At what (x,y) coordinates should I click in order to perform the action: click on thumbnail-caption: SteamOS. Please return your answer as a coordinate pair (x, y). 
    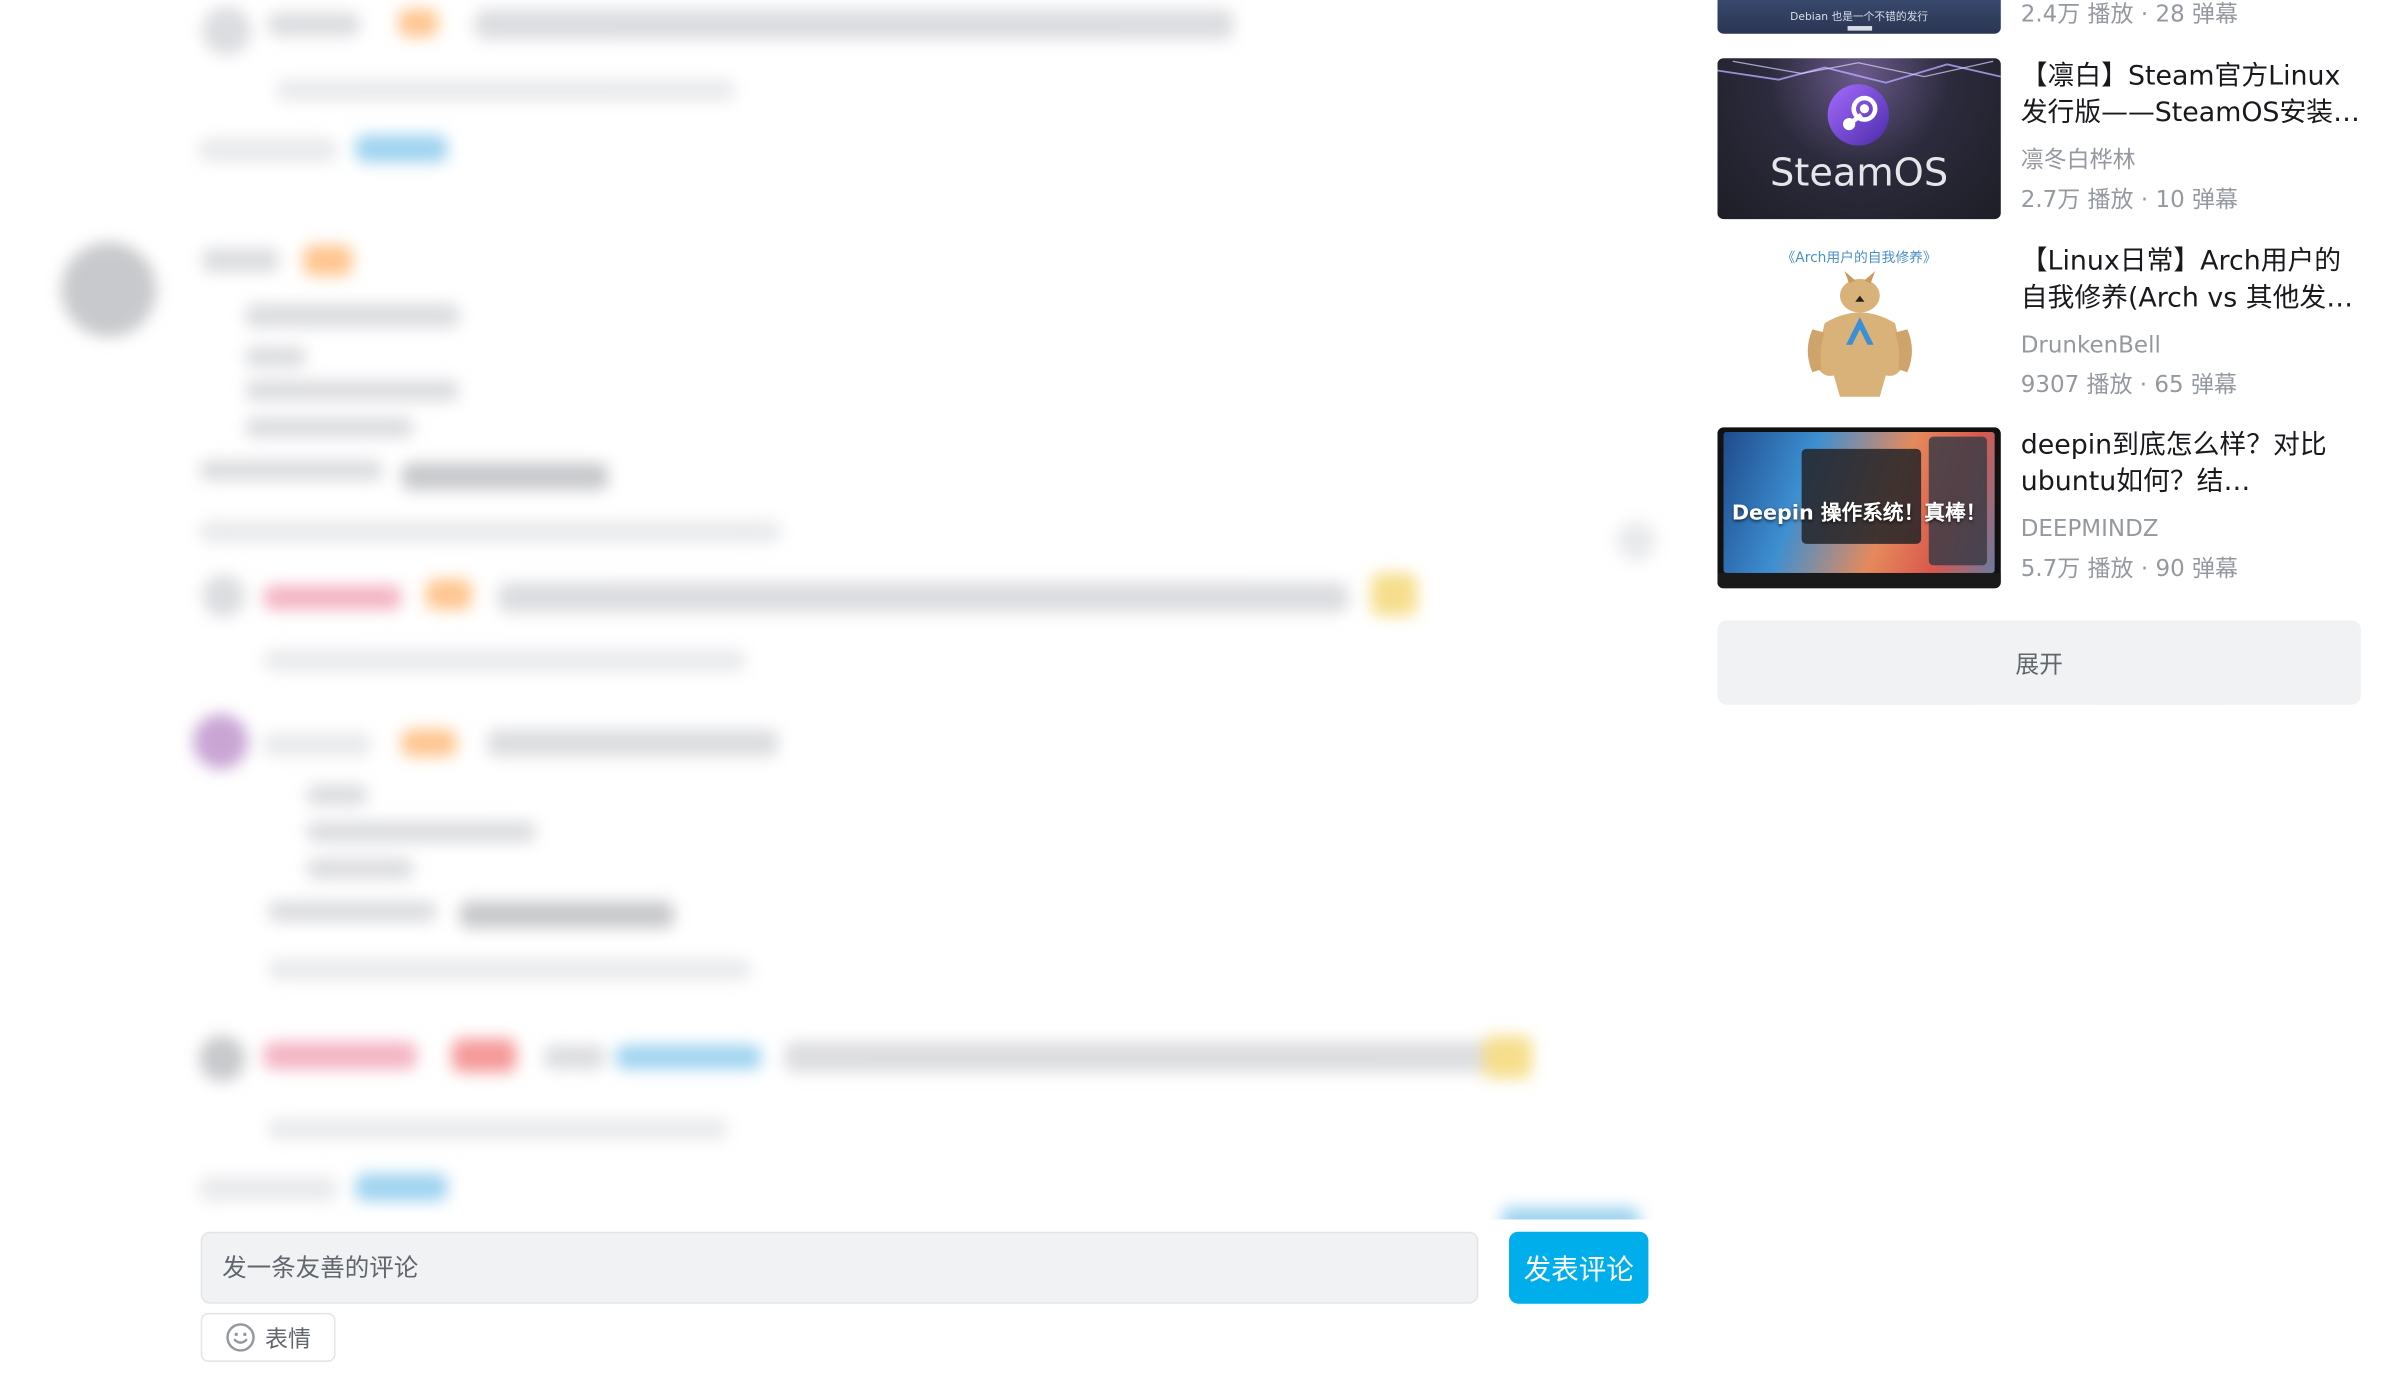
    Looking at the image, I should click on (1859, 172).